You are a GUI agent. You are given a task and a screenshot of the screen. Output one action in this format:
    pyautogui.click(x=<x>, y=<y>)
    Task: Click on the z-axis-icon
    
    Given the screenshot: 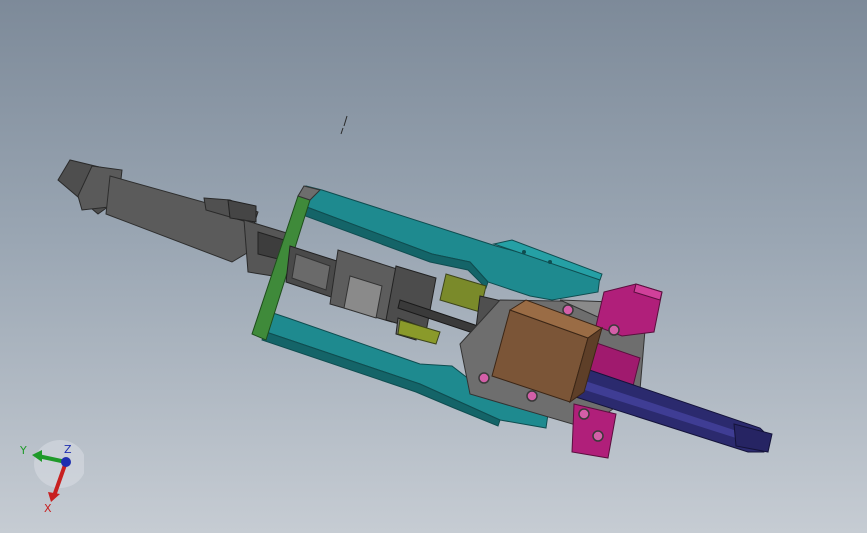 What is the action you would take?
    pyautogui.click(x=66, y=462)
    